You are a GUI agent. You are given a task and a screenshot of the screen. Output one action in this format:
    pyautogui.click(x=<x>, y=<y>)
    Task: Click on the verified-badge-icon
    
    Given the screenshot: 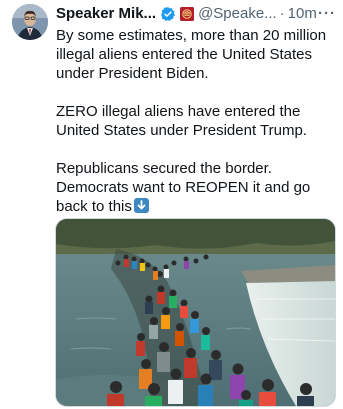 What is the action you would take?
    pyautogui.click(x=168, y=14)
    